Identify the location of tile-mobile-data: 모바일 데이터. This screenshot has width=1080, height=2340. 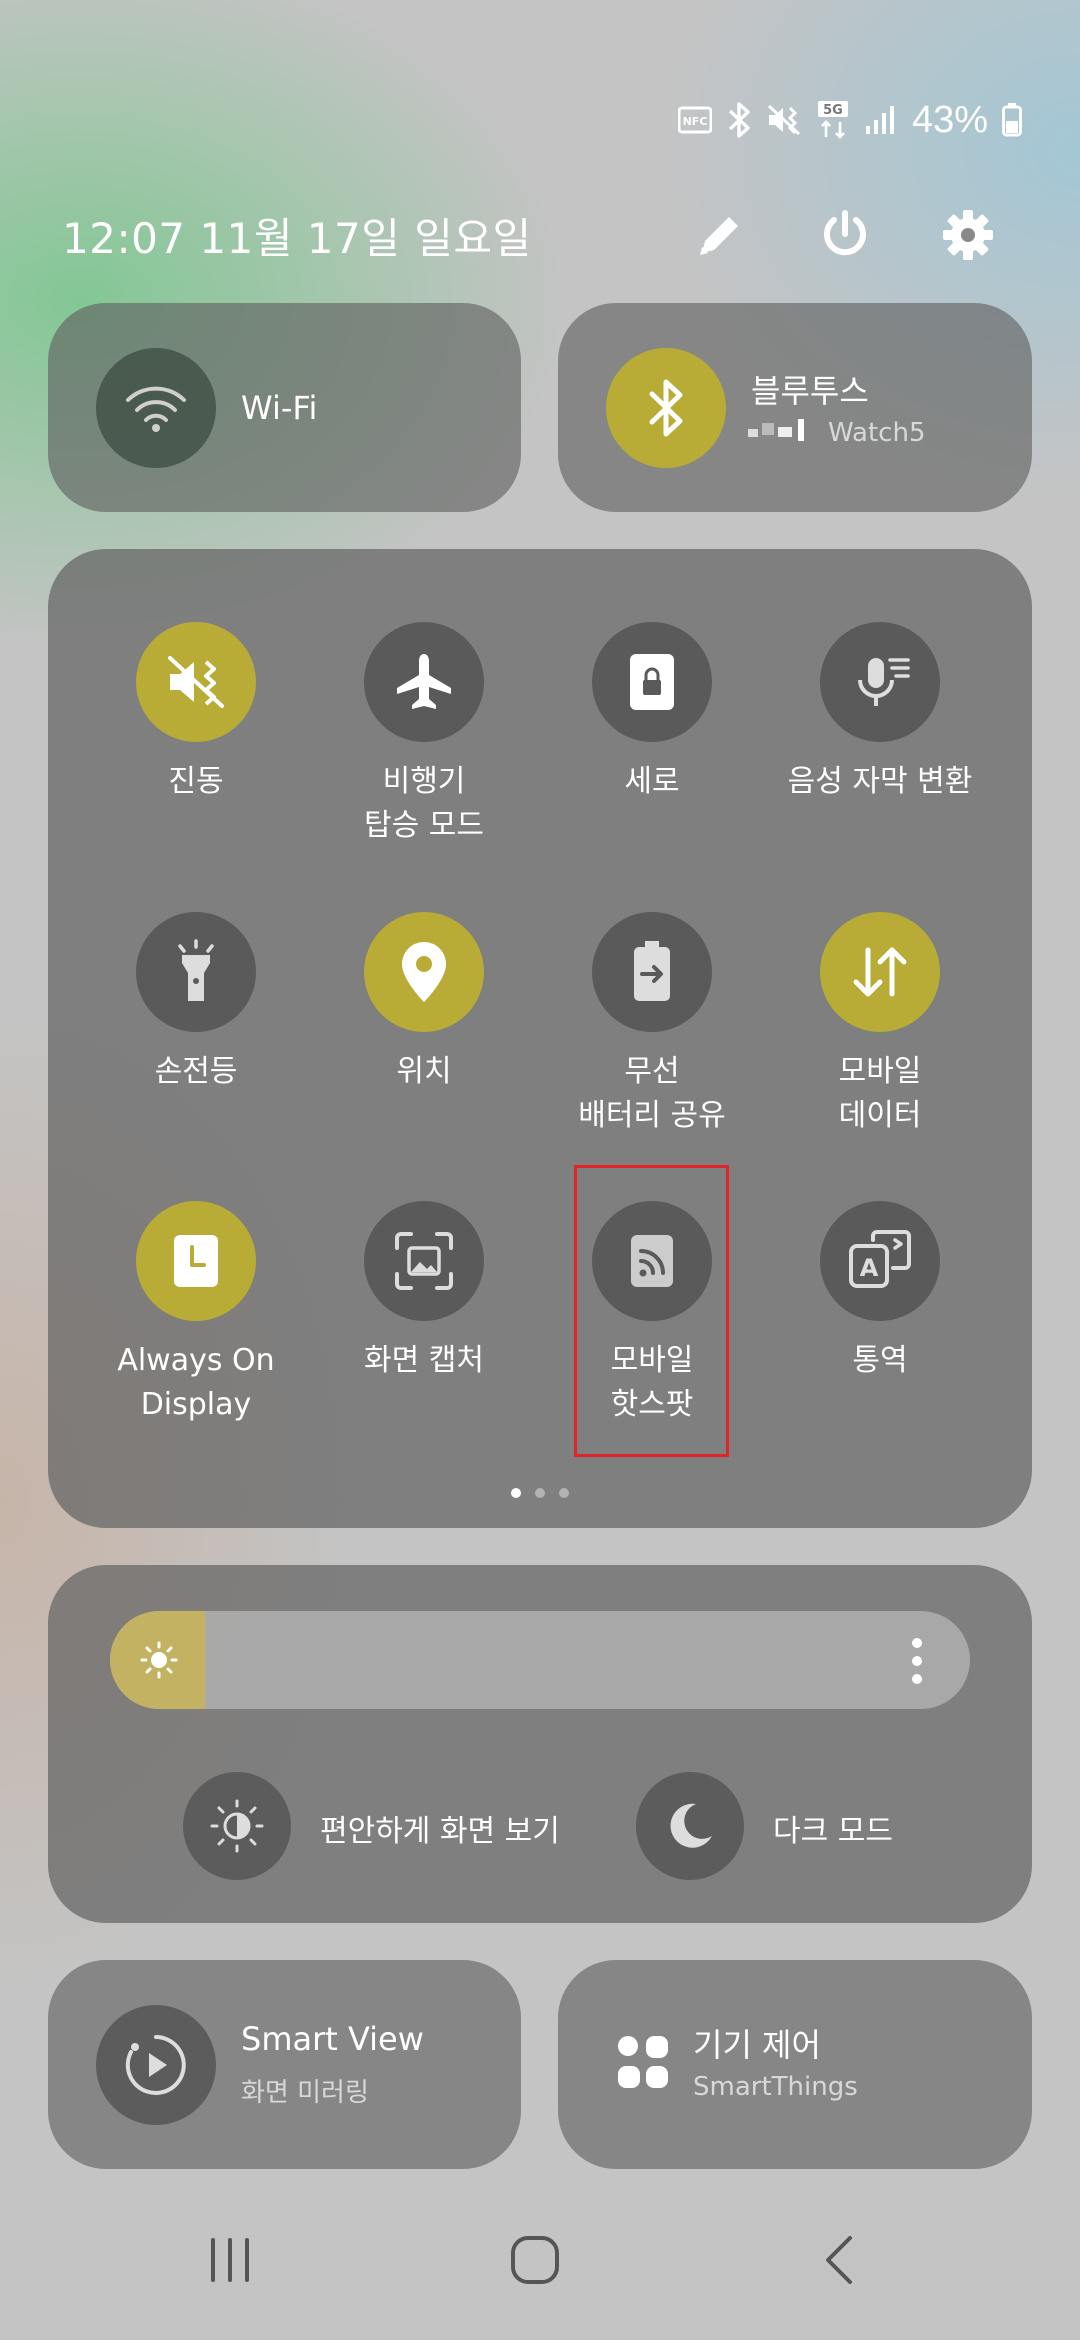
(880, 1025).